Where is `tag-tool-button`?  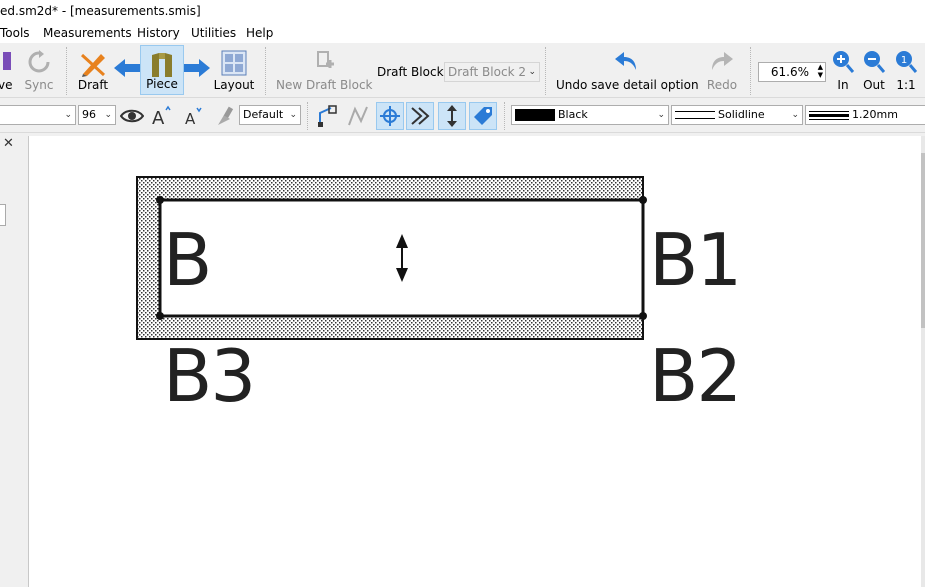 tag-tool-button is located at coordinates (483, 116).